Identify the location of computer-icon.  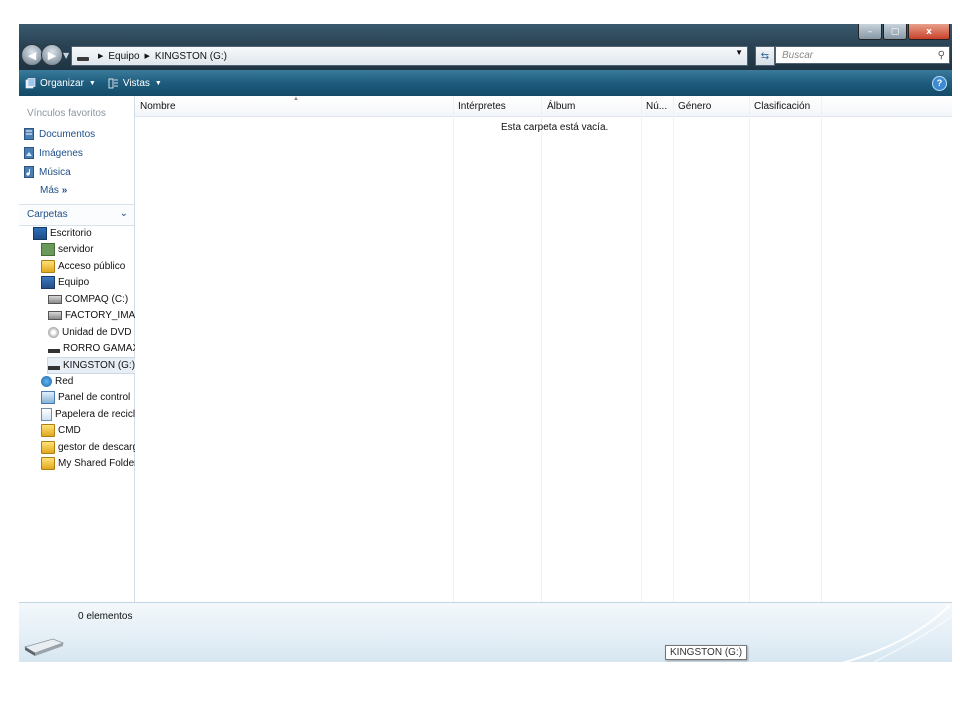
(48, 282).